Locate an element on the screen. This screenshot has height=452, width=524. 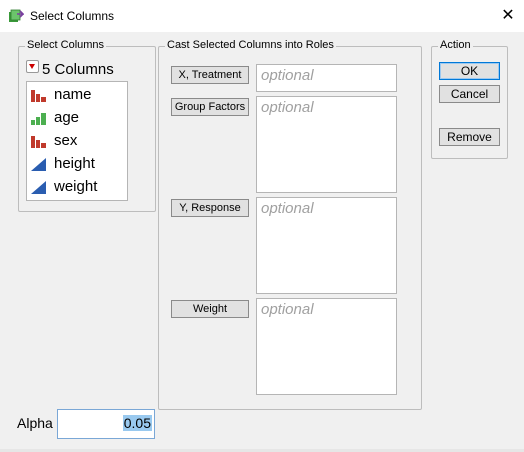
select-columns-label: Select Columns is located at coordinates (66, 45).